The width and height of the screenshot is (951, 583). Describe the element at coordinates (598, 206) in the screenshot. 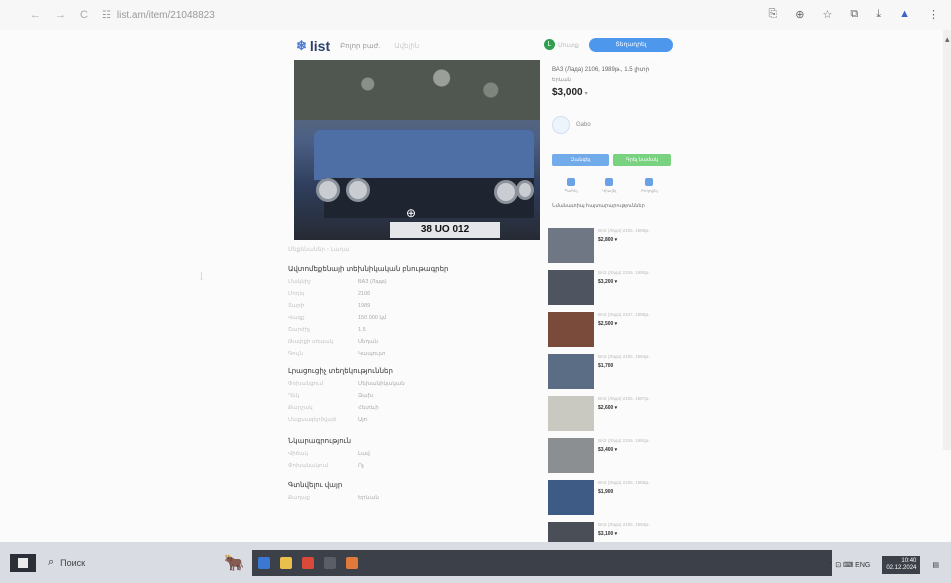

I see `similar-title: Նմանատիպ հայտարարություններ` at that location.